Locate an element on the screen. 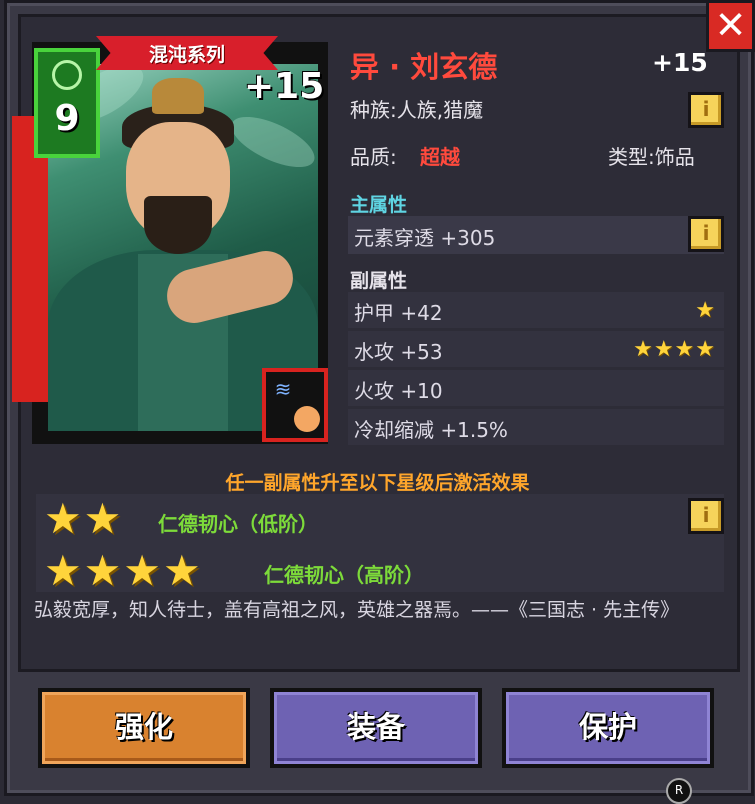 This screenshot has height=804, width=755. beard is located at coordinates (178, 225).